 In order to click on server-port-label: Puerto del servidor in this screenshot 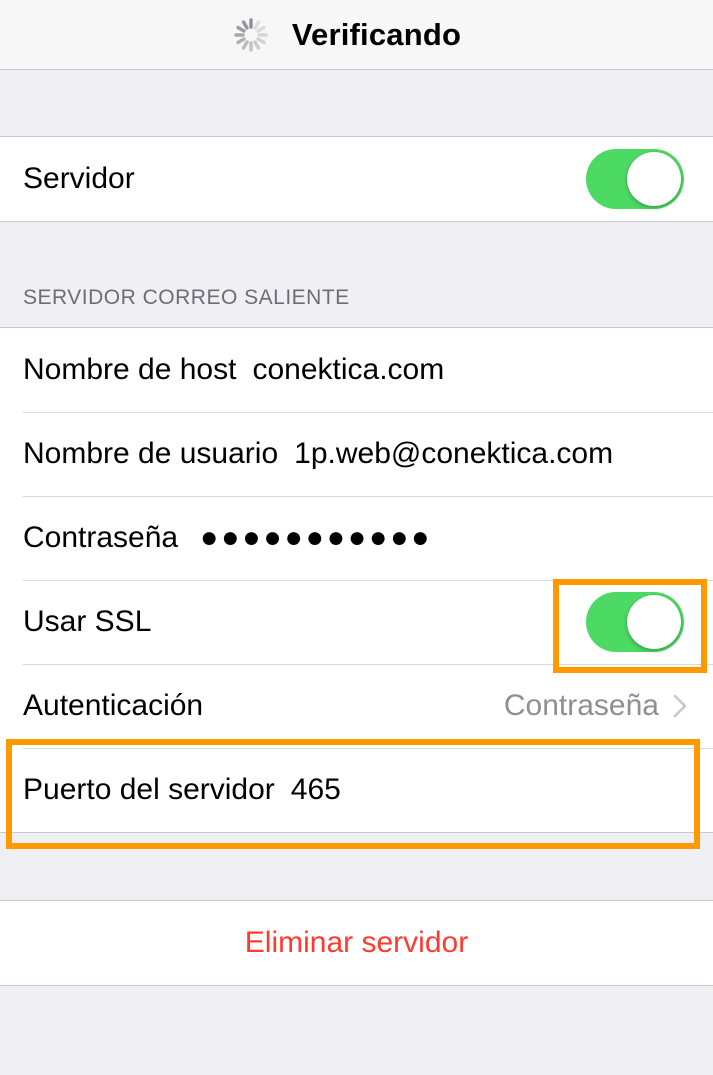, I will do `click(149, 789)`.